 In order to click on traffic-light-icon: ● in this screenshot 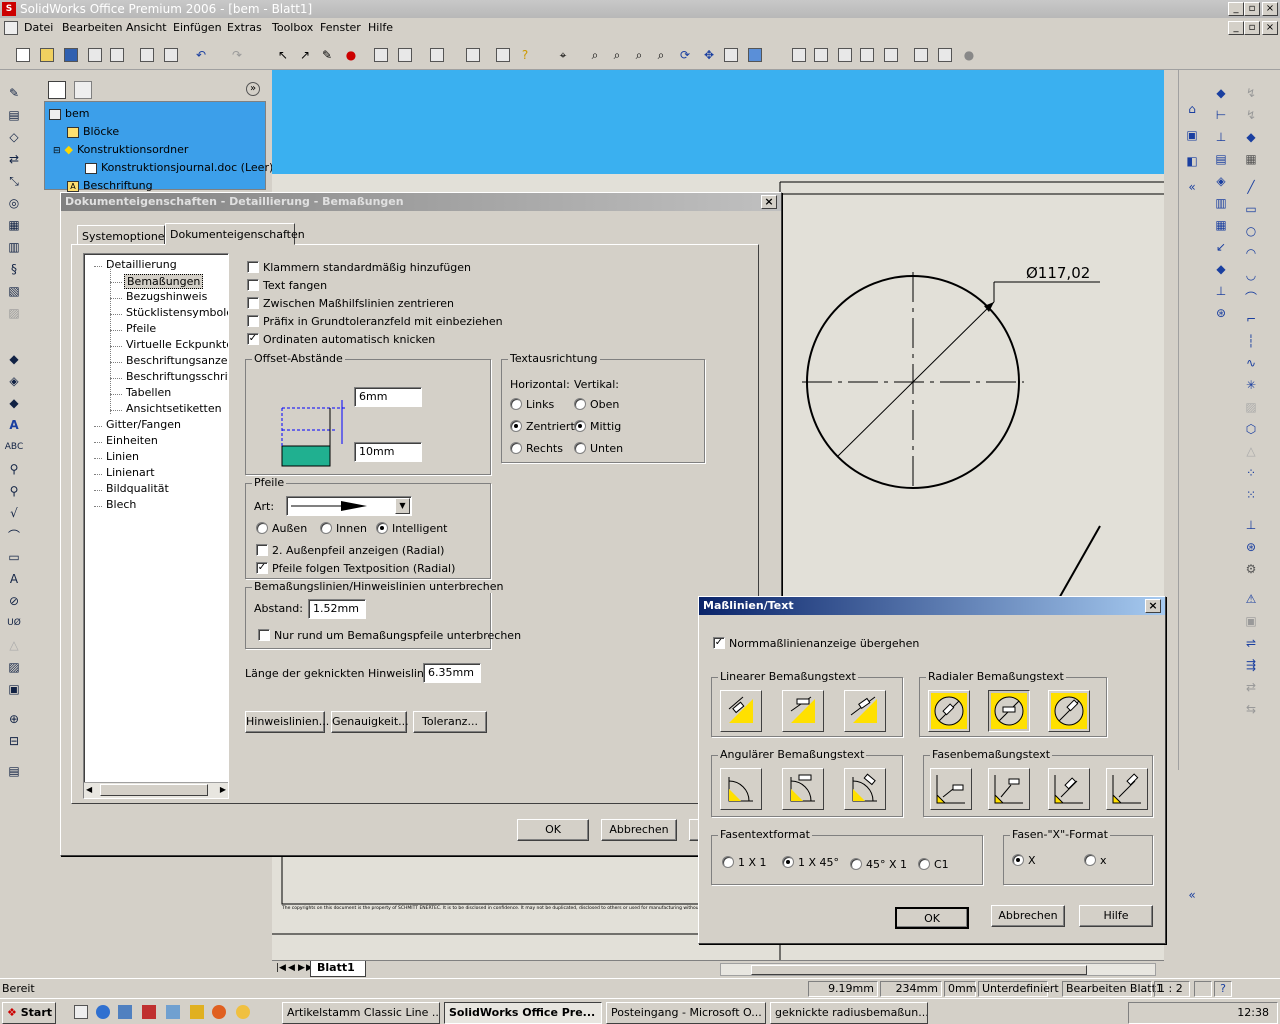, I will do `click(351, 55)`.